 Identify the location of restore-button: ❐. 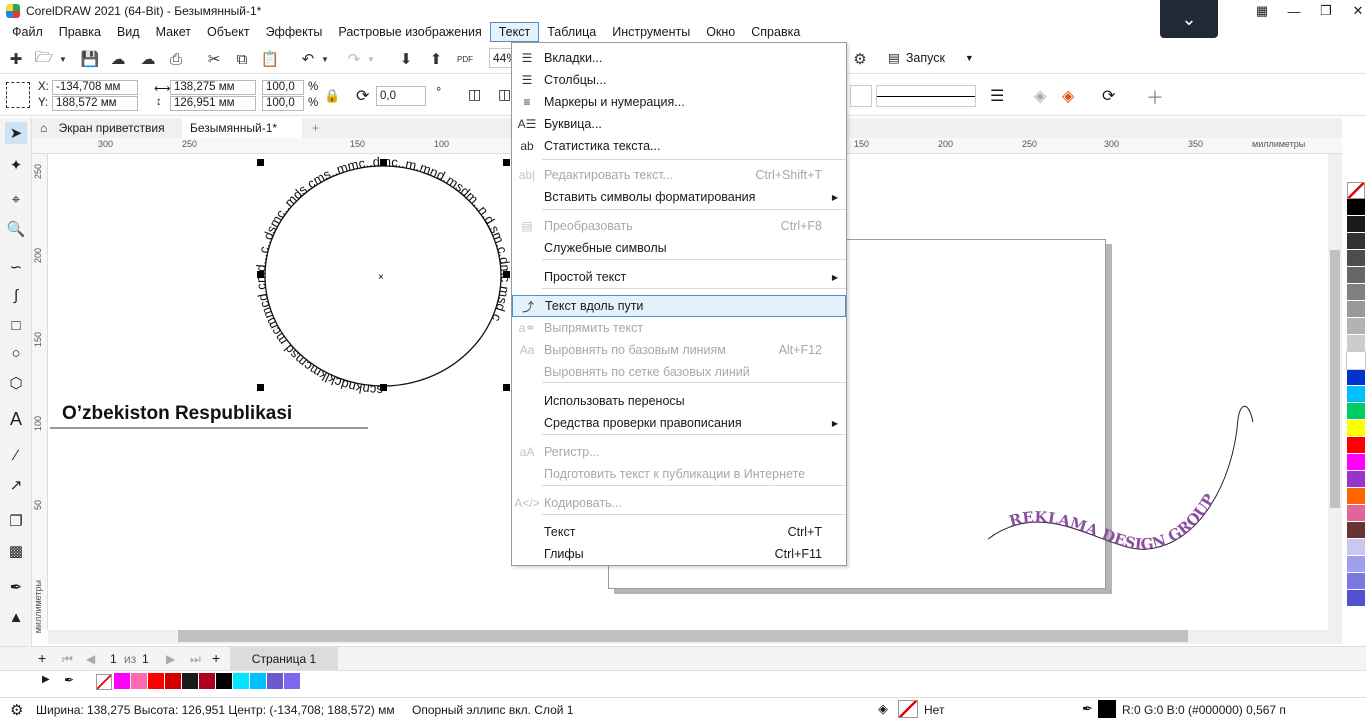
(1326, 11).